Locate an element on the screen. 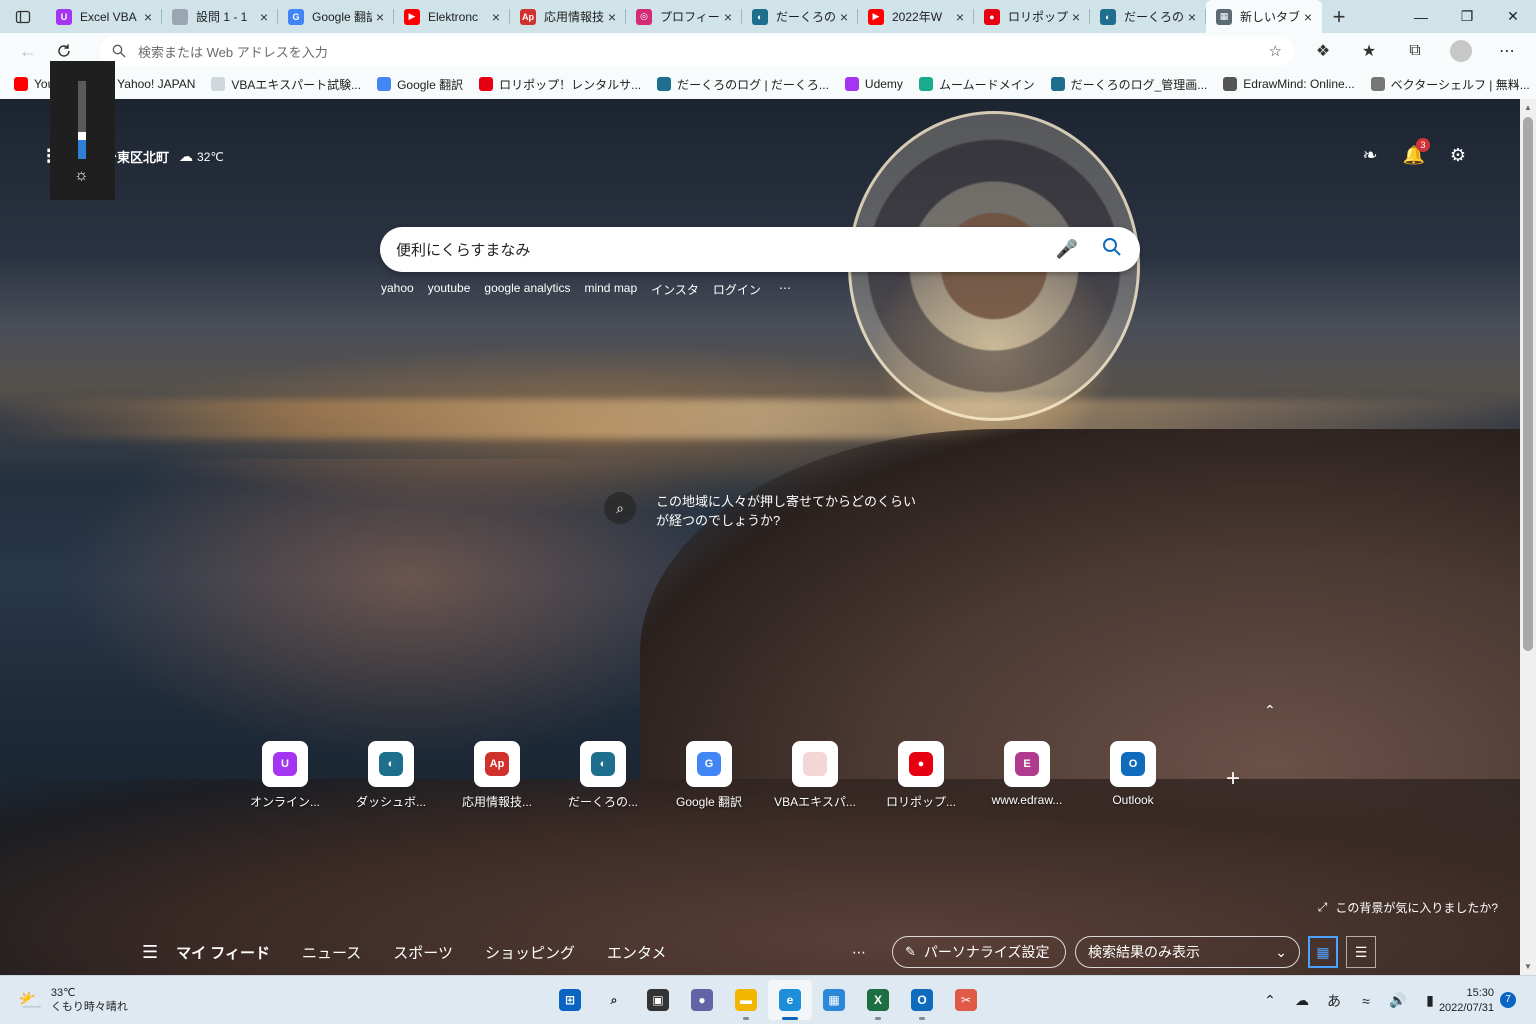  minimize-button: — is located at coordinates (1421, 16).